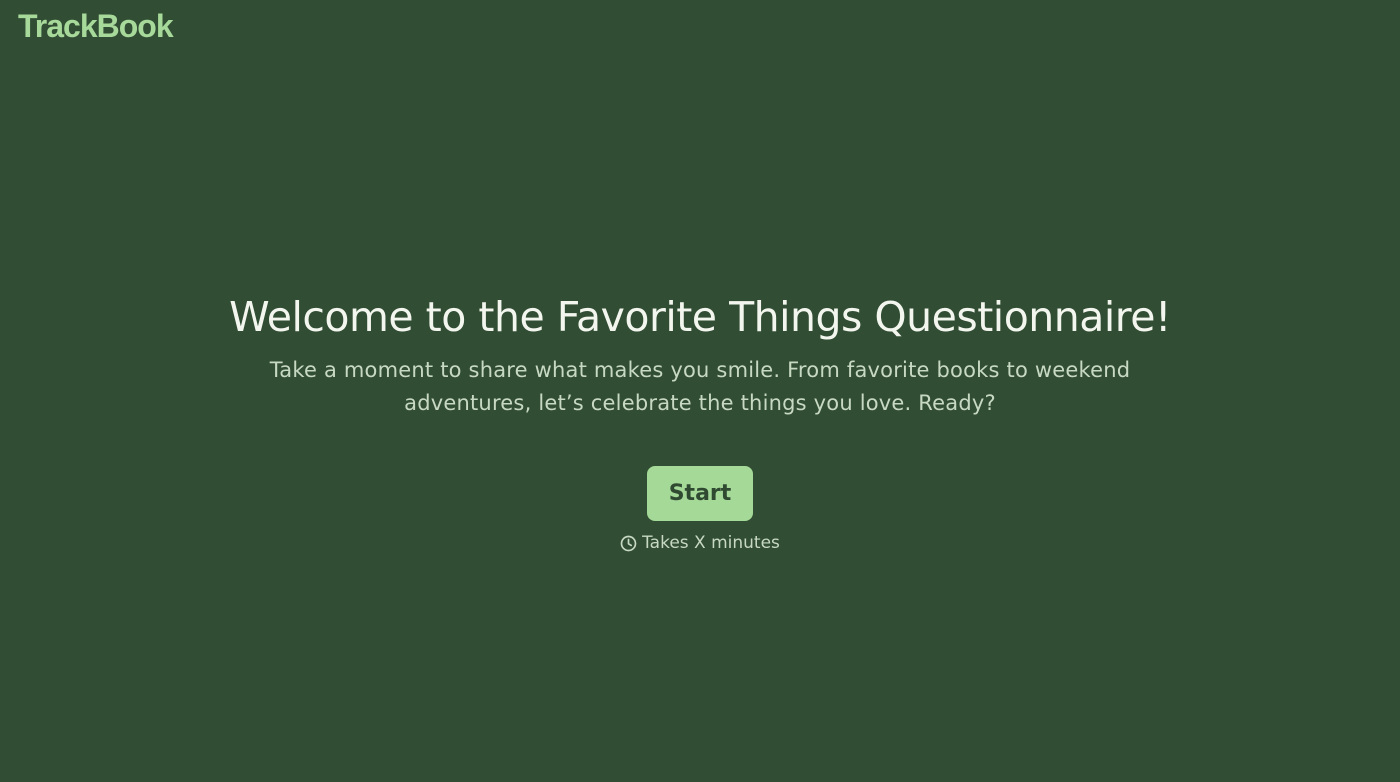 This screenshot has width=1400, height=782. I want to click on clock-icon, so click(628, 543).